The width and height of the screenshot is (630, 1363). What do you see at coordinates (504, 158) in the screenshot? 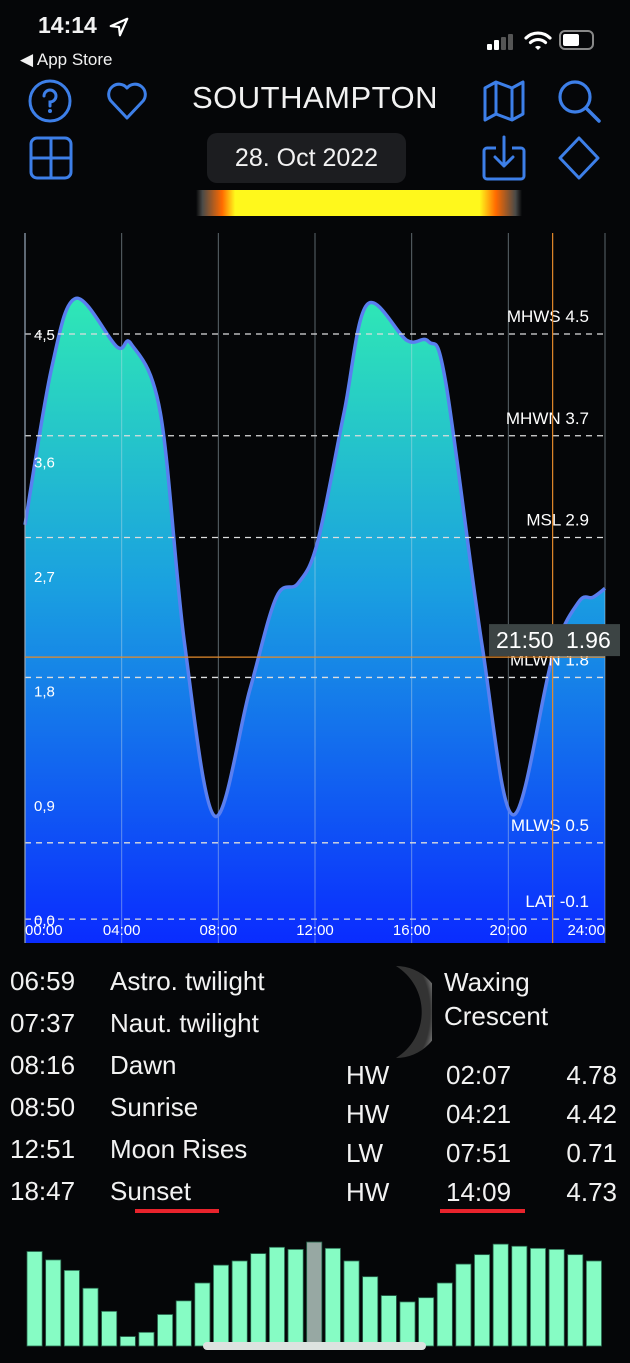
I see `download-icon` at bounding box center [504, 158].